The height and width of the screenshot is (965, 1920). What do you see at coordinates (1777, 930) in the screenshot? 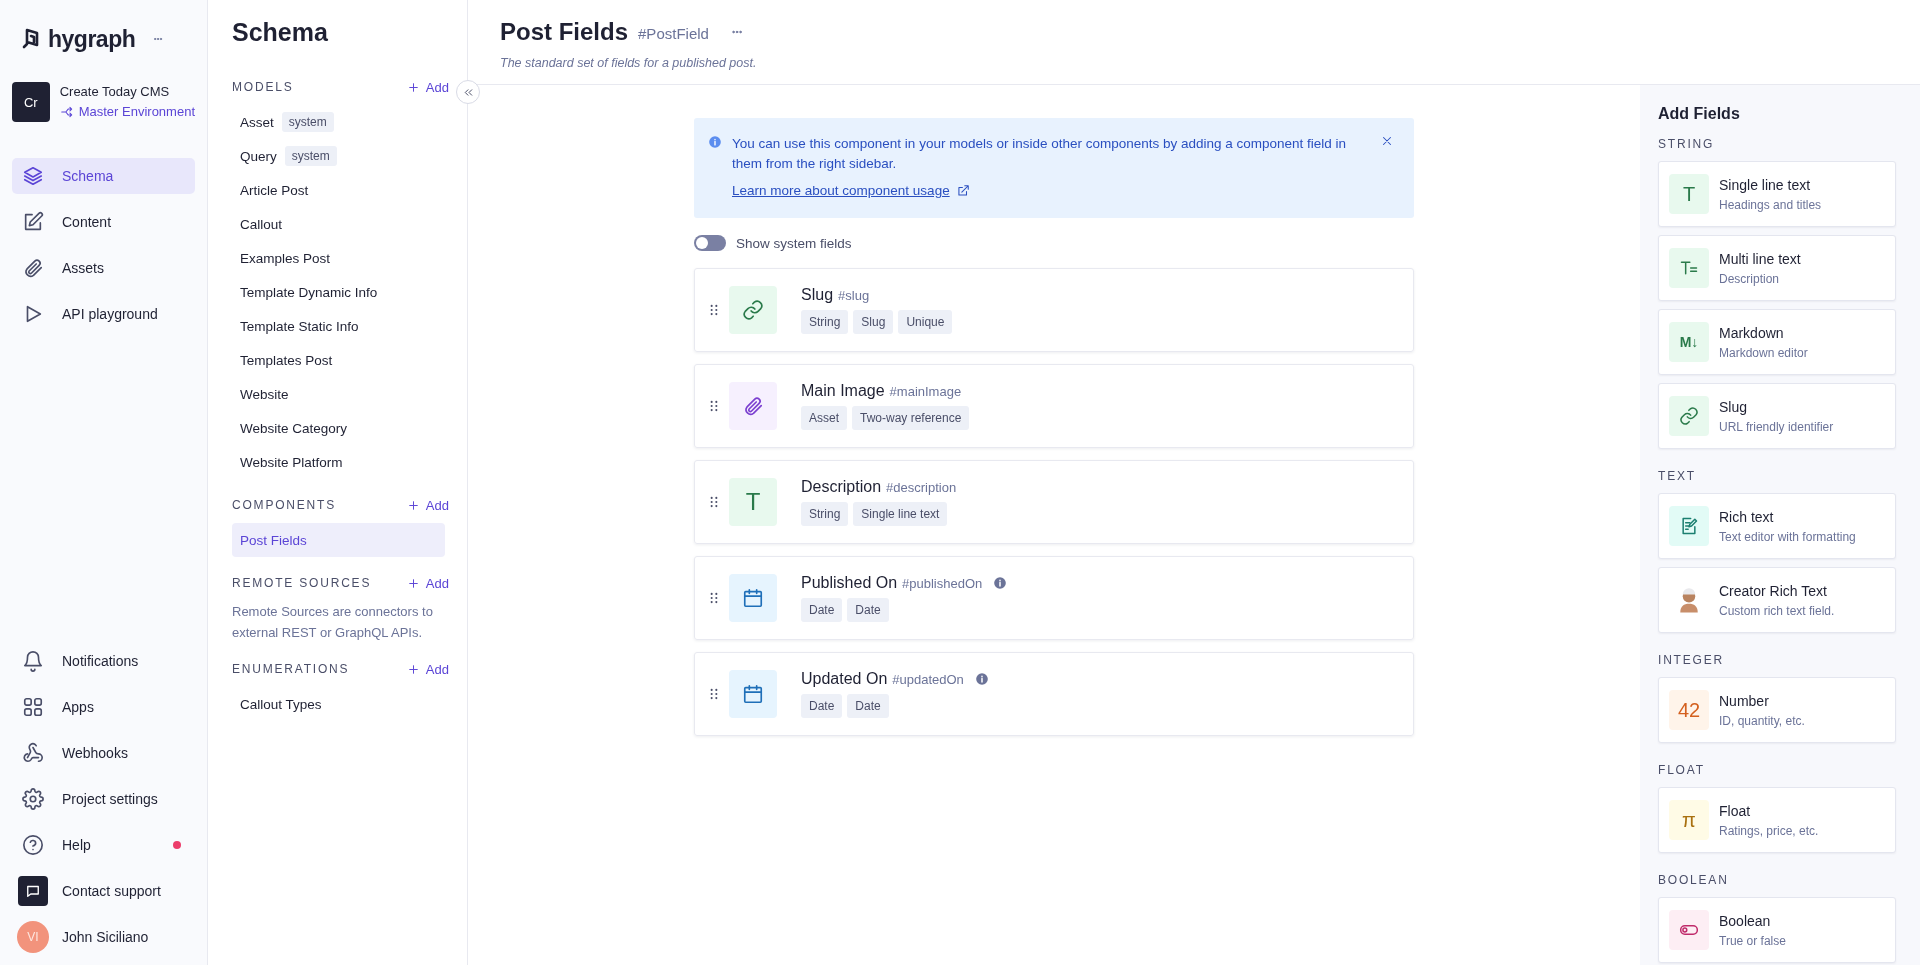
I see `field-type-card: Boolean True or false` at bounding box center [1777, 930].